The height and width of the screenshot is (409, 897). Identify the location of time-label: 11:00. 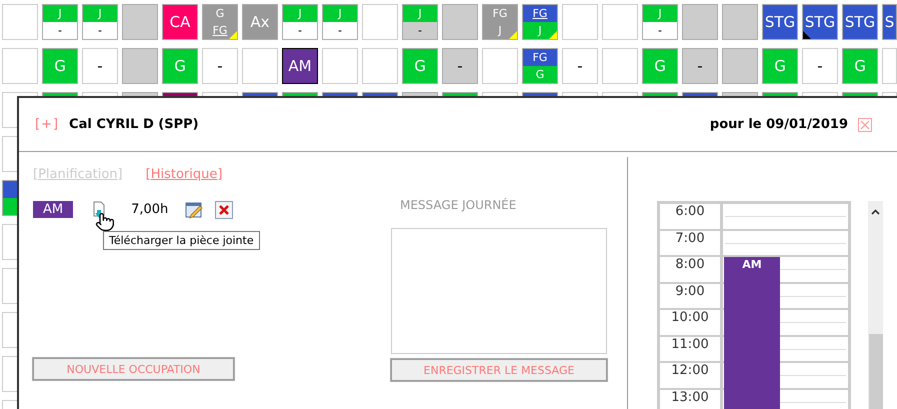
(691, 349).